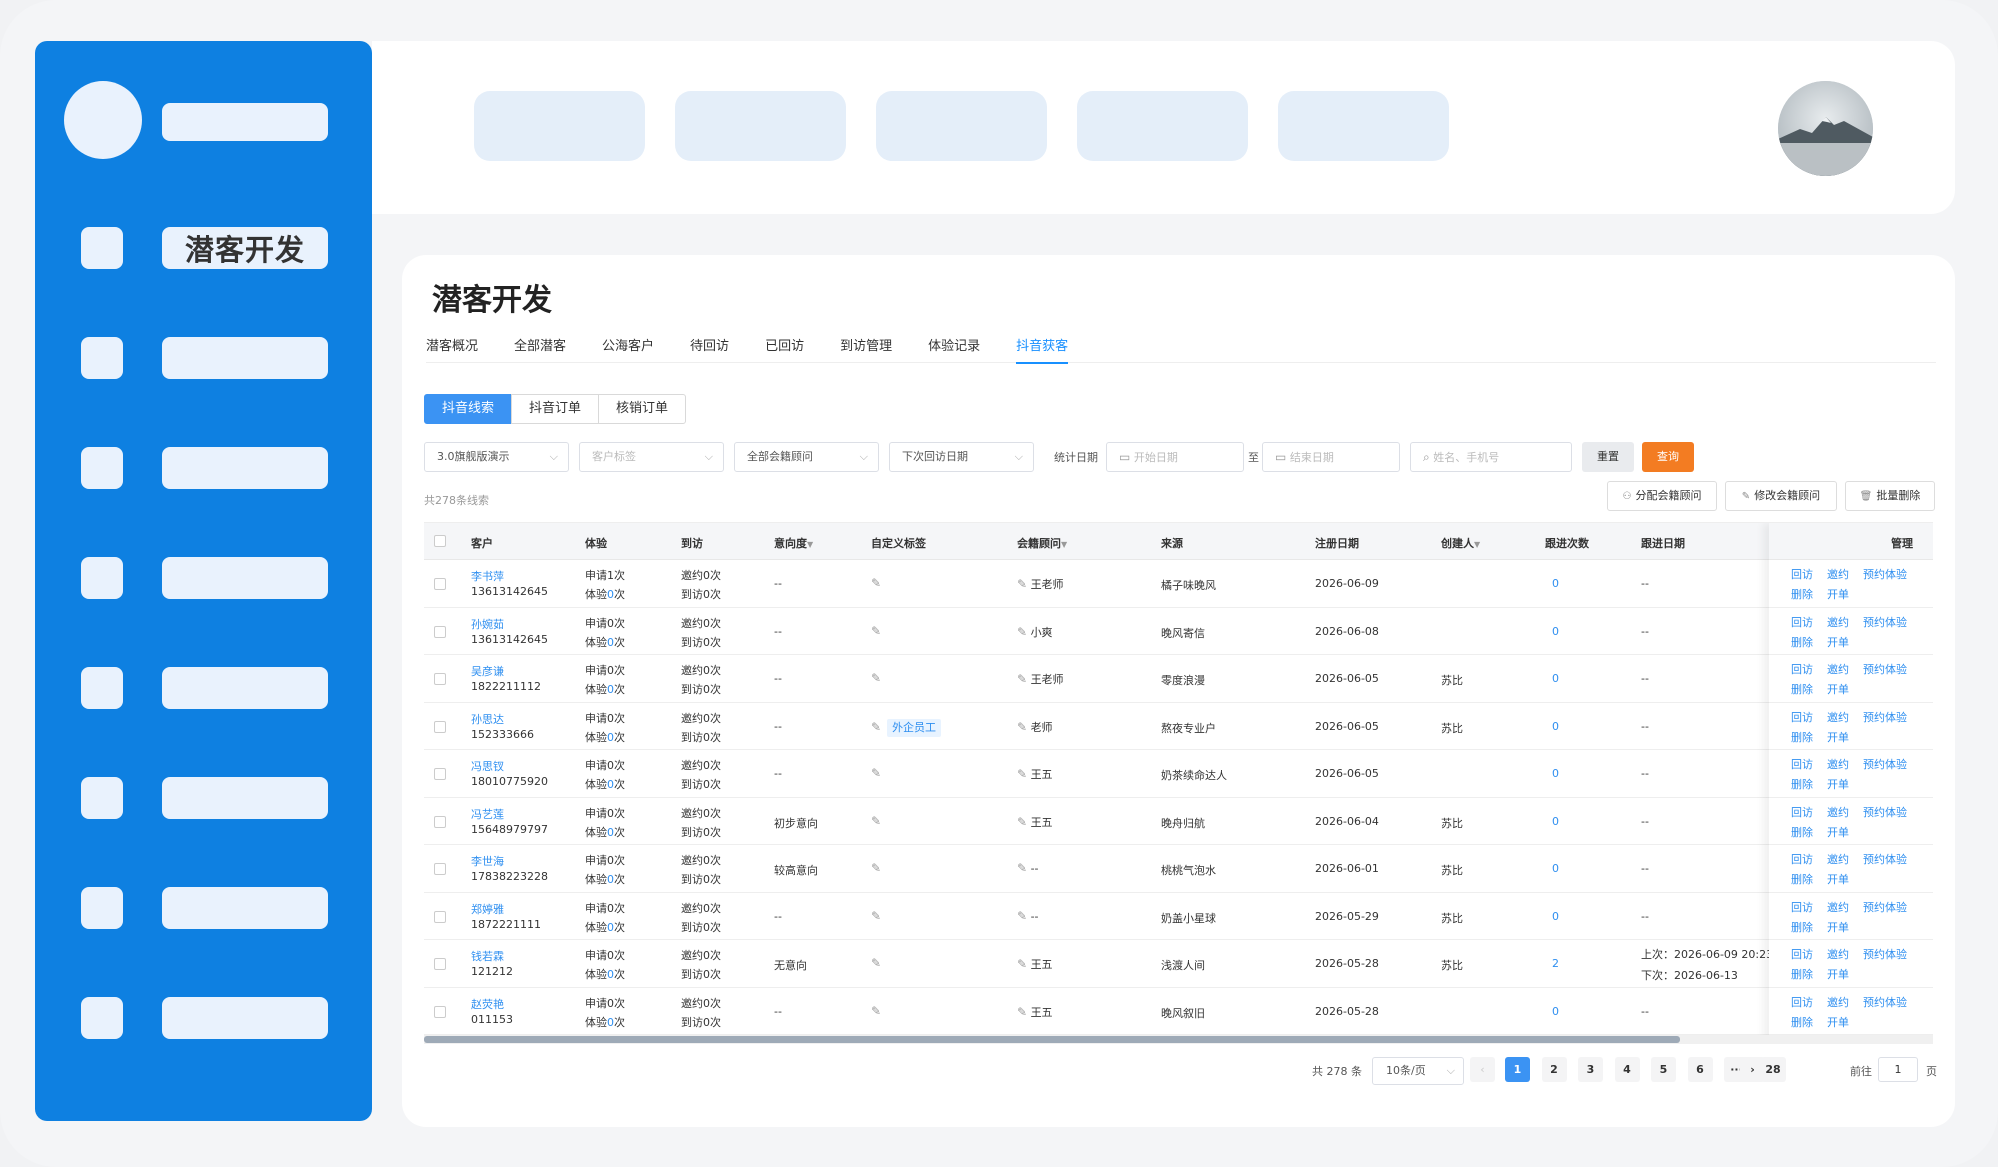  Describe the element at coordinates (1028, 868) in the screenshot. I see `consultant-cell: ✎ --` at that location.